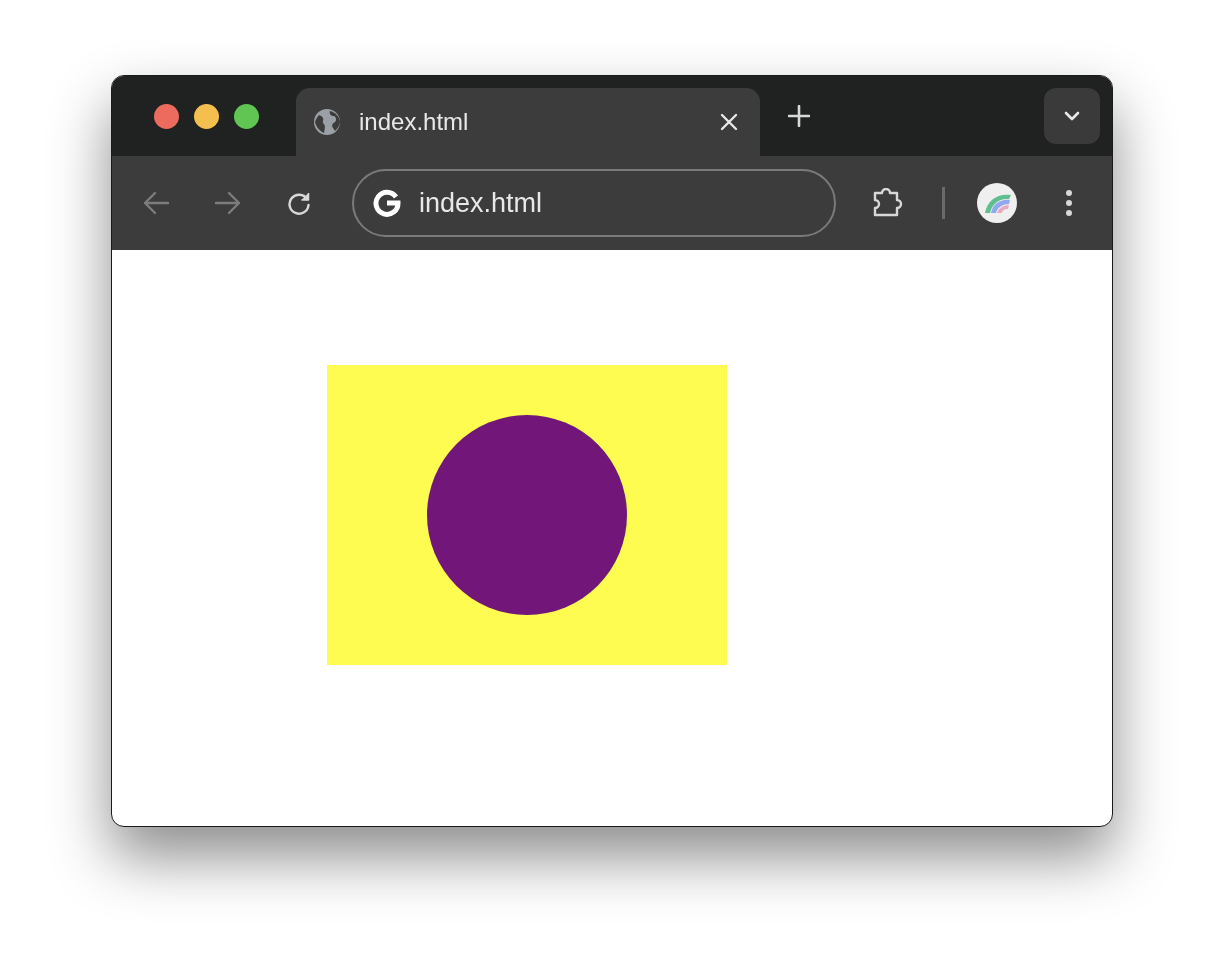 This screenshot has width=1224, height=974. I want to click on reload-icon, so click(299, 203).